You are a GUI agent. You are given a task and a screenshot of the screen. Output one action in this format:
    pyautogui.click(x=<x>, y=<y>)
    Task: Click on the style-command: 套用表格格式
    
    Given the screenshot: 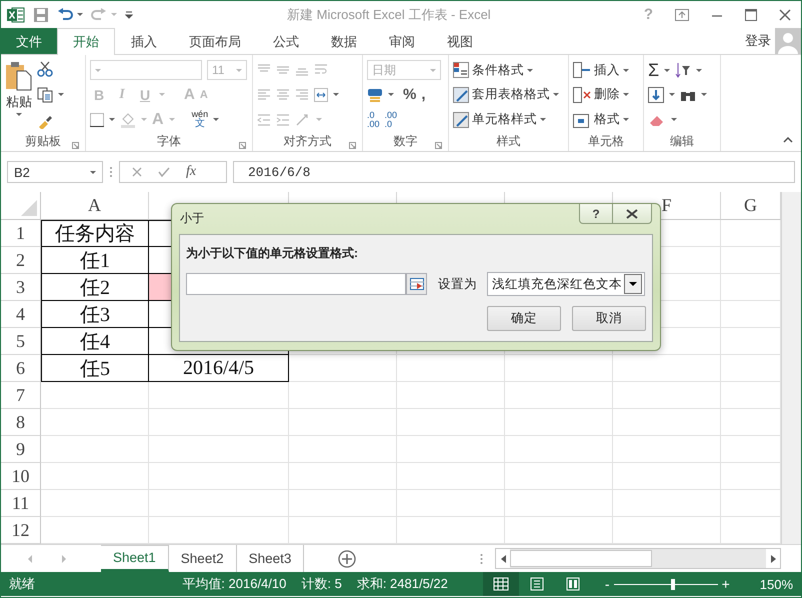 What is the action you would take?
    pyautogui.click(x=511, y=95)
    